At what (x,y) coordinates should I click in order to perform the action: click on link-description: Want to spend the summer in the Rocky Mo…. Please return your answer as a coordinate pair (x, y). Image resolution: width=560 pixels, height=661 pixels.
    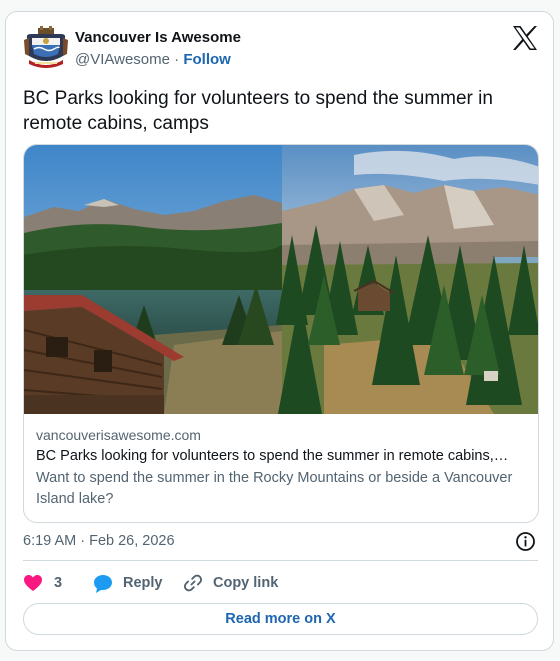
    Looking at the image, I should click on (274, 488).